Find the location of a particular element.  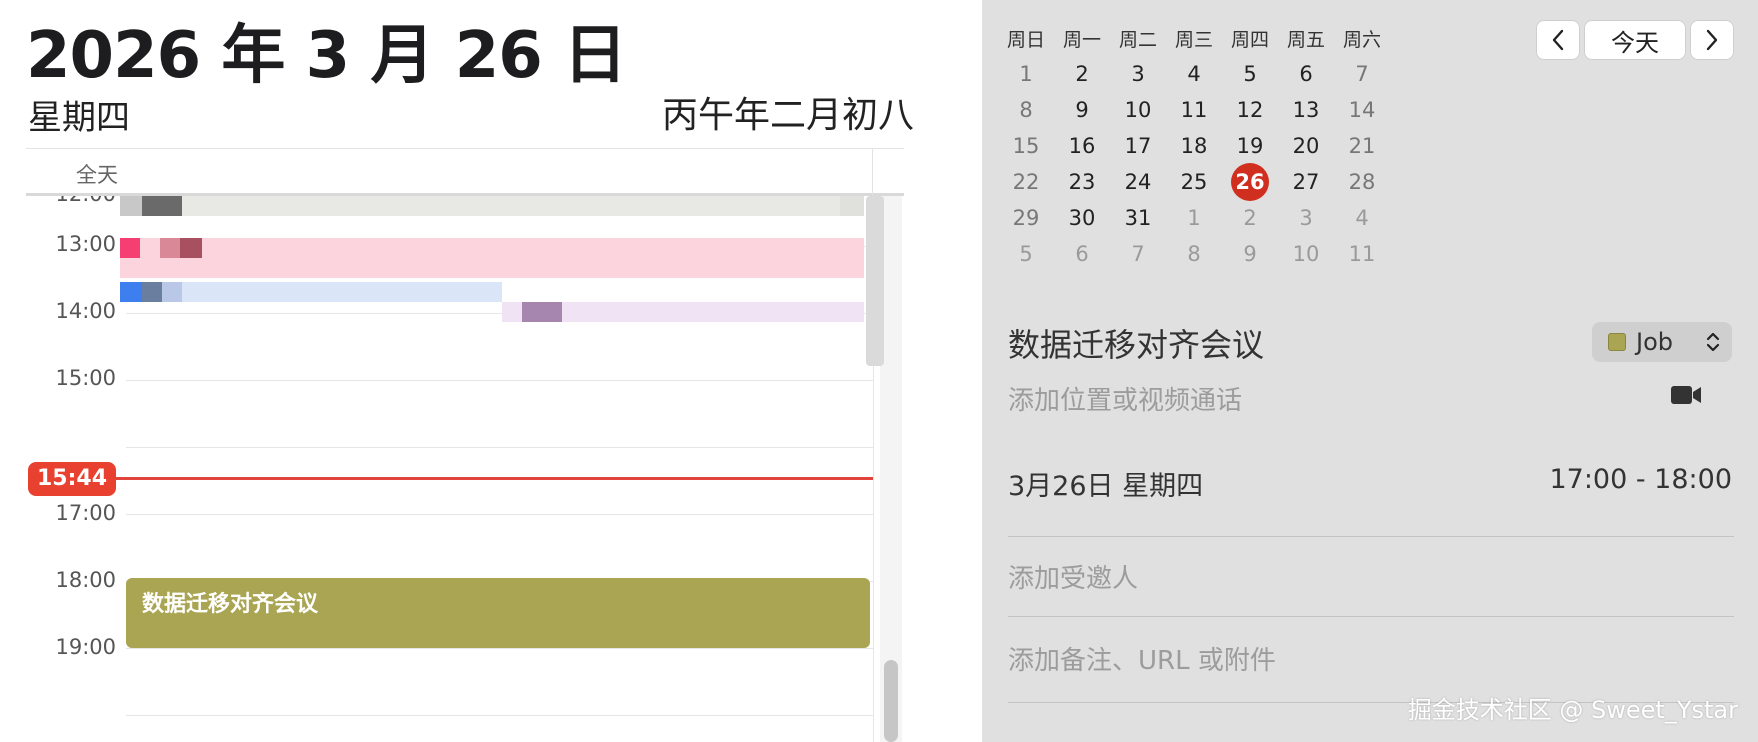

next-button is located at coordinates (1712, 40).